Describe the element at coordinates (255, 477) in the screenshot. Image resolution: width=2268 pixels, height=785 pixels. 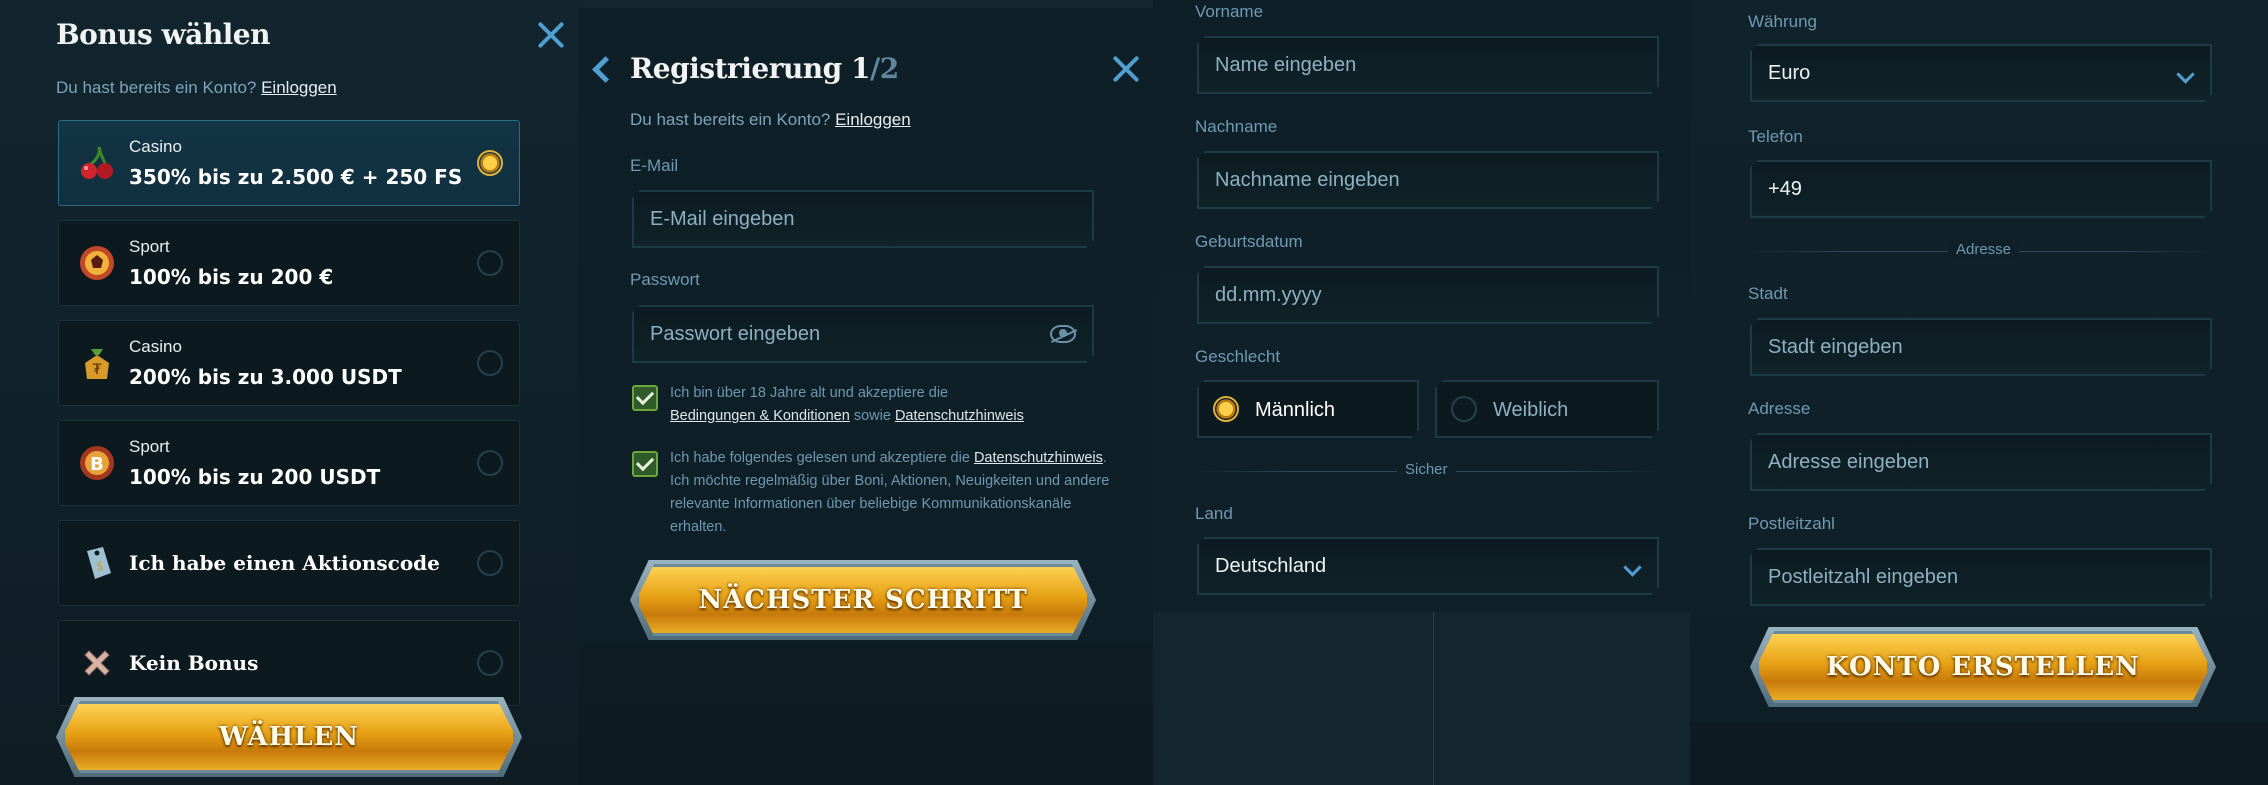
I see `bonus-offer: 100% bis zu 200 USDT` at that location.